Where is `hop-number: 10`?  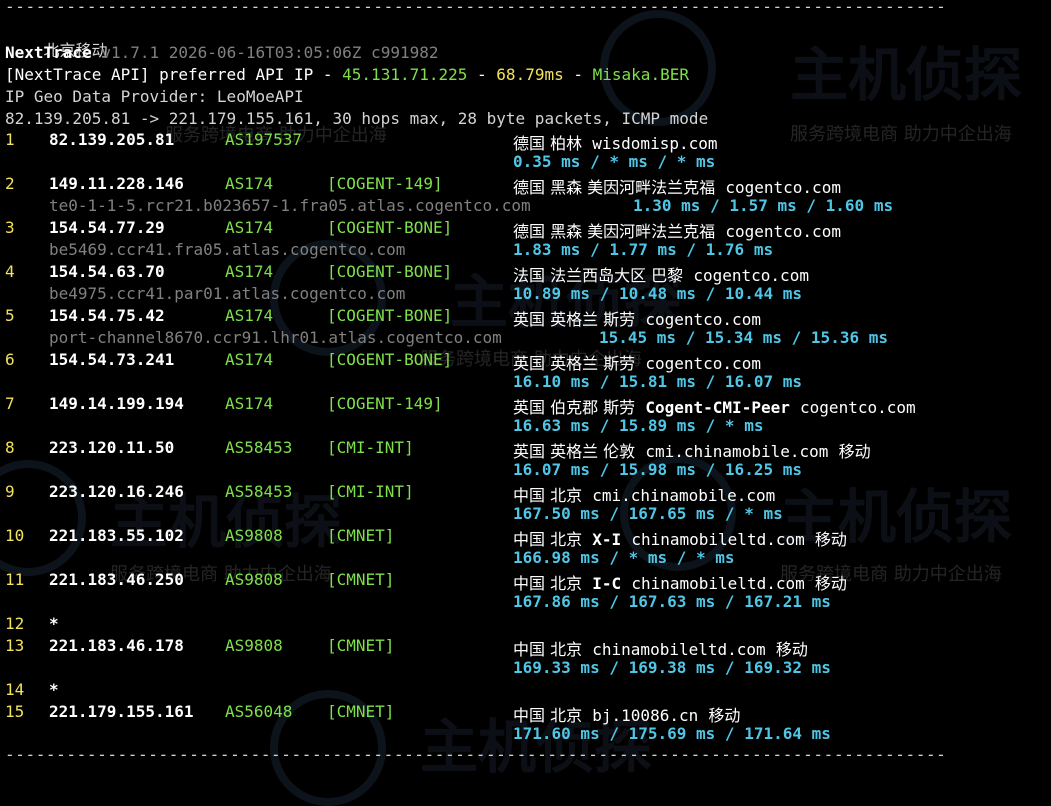
hop-number: 10 is located at coordinates (15, 535).